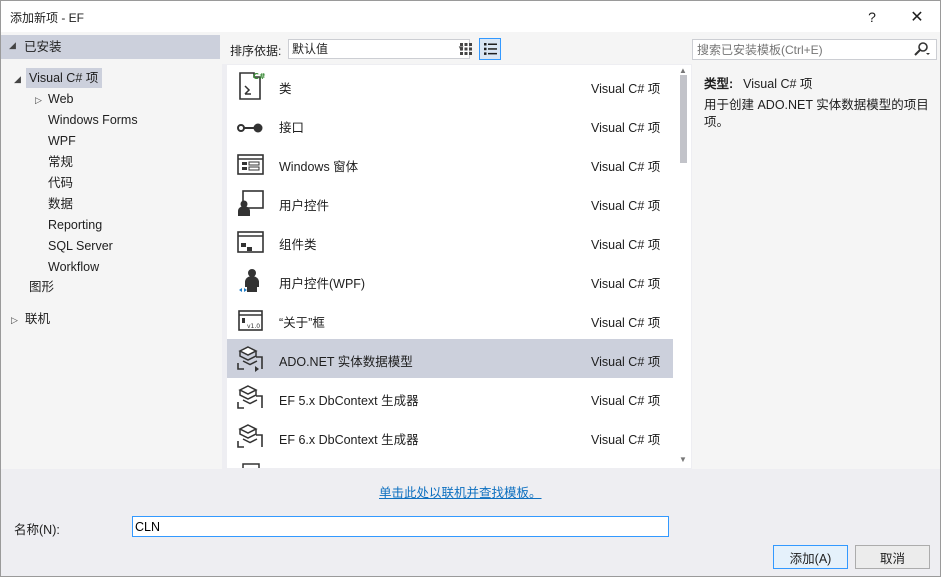 The image size is (941, 577). Describe the element at coordinates (60, 162) in the screenshot. I see `tree-node-general: 常规` at that location.